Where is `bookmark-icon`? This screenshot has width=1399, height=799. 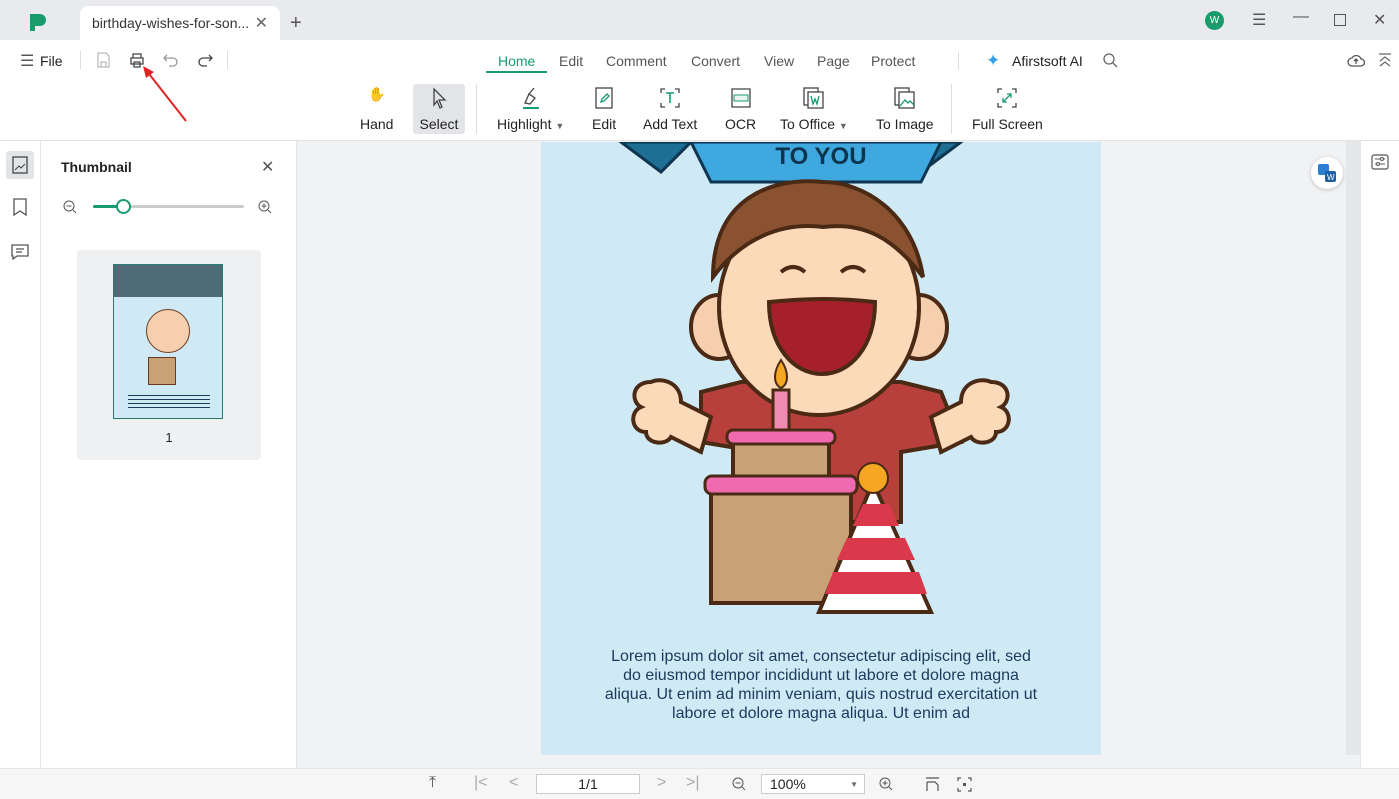
bookmark-icon is located at coordinates (20, 207).